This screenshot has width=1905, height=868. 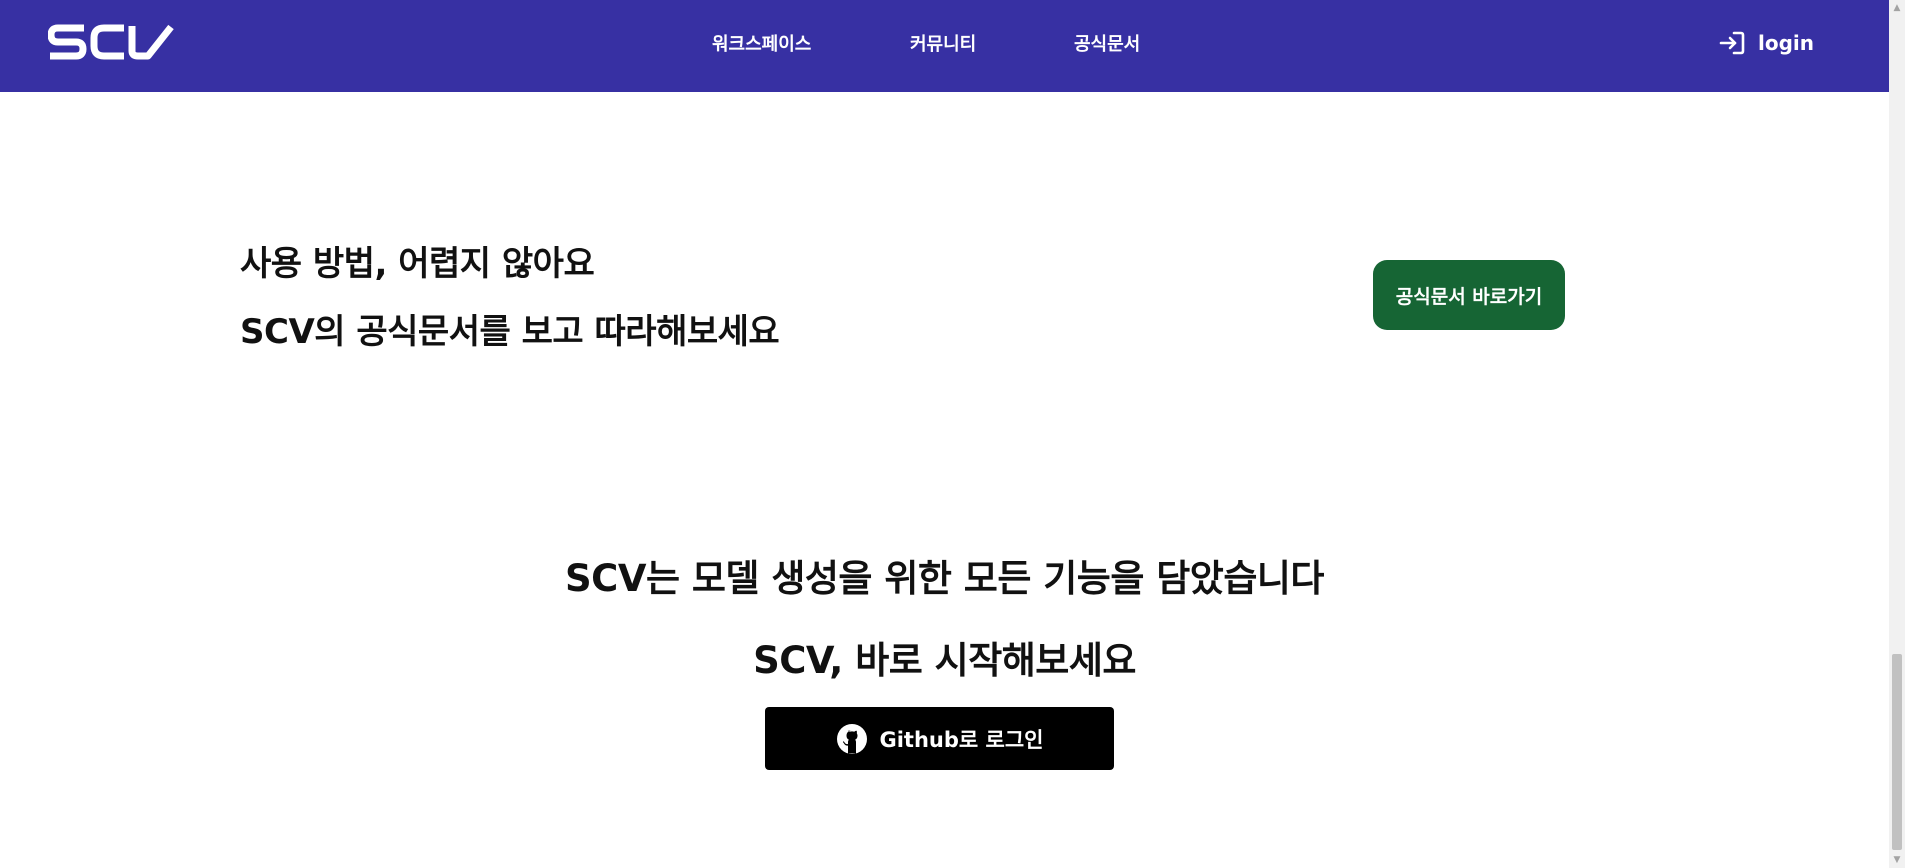 What do you see at coordinates (943, 43) in the screenshot?
I see `nav-community: 커뮤니티` at bounding box center [943, 43].